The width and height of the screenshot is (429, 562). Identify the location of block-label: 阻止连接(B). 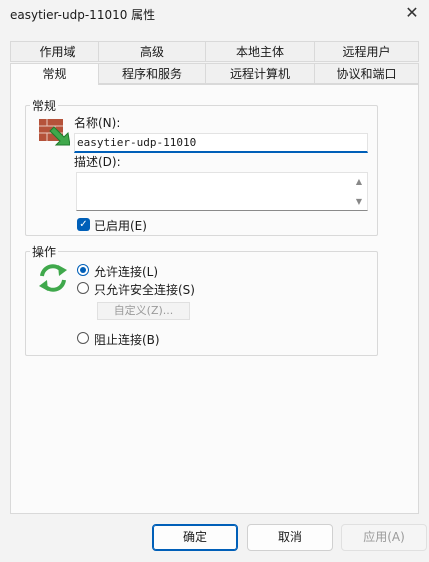
(127, 340).